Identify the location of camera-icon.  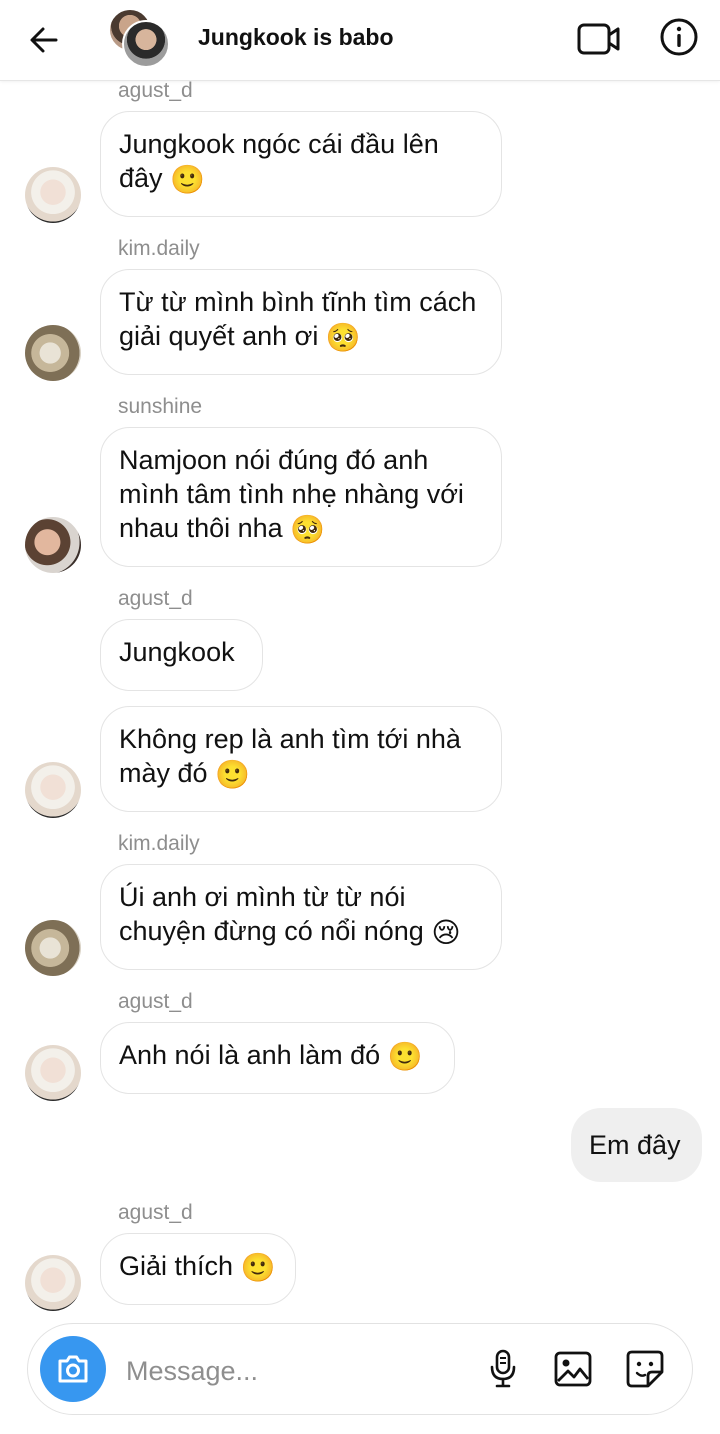
(73, 1369).